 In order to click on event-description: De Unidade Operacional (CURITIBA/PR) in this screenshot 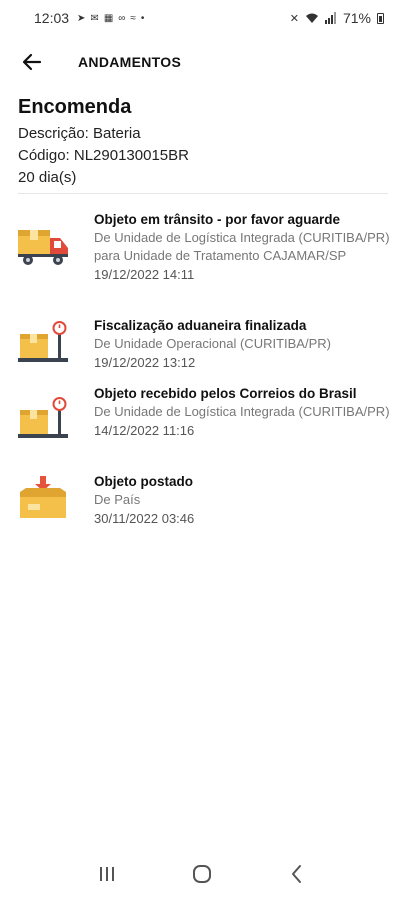, I will do `click(212, 343)`.